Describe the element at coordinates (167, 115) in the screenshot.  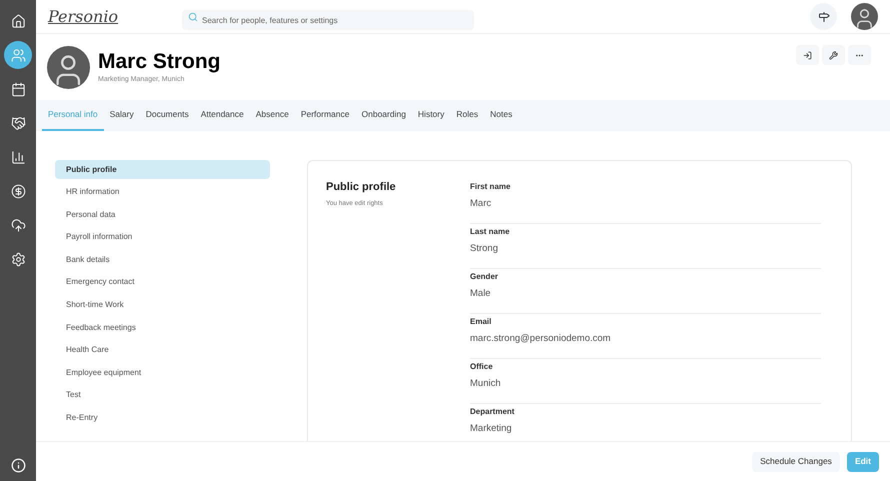
I see `tab: Documents` at that location.